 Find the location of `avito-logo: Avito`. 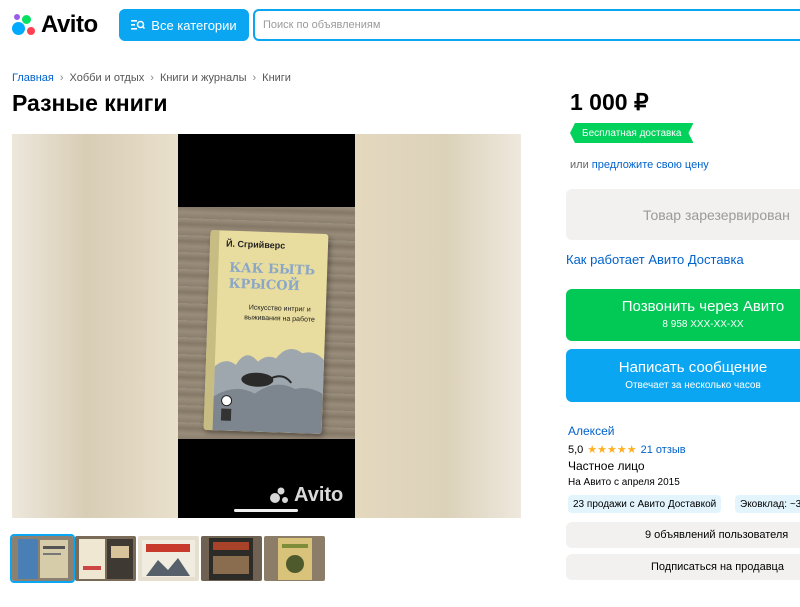

avito-logo: Avito is located at coordinates (55, 24).